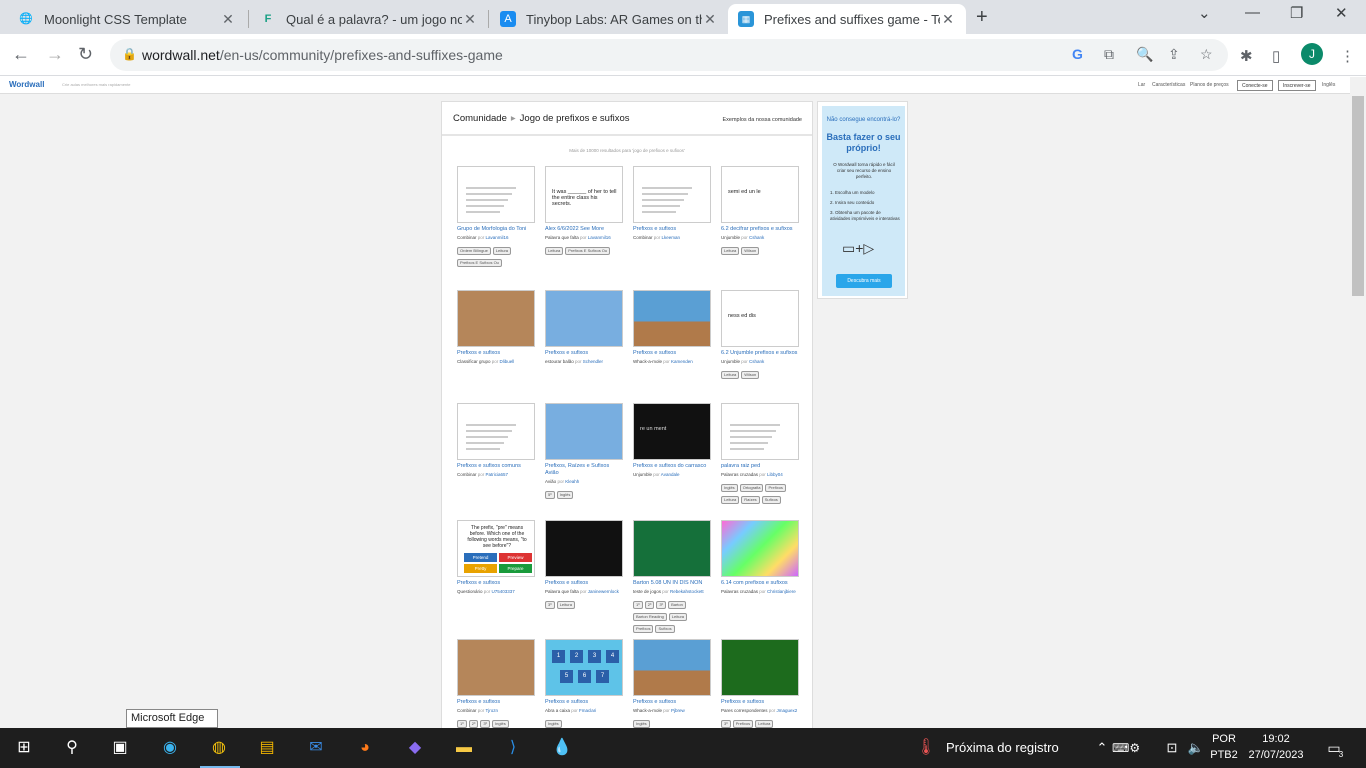  Describe the element at coordinates (1296, 13) in the screenshot. I see `maximize-button: ❐` at that location.